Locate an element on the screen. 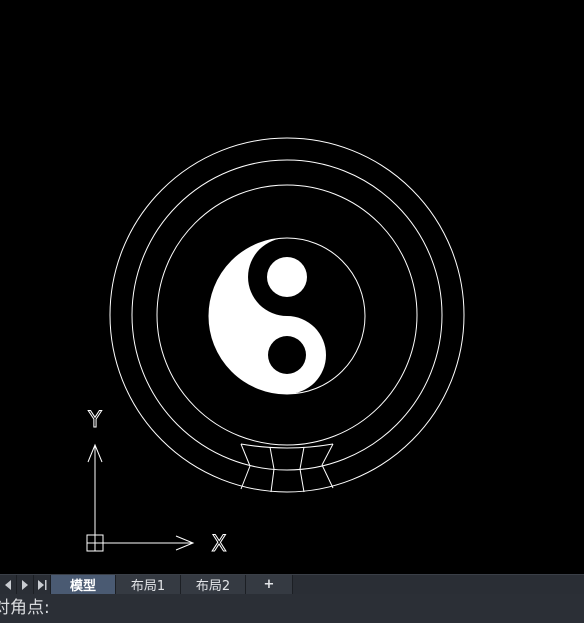  tab-model: 模型 is located at coordinates (83, 584).